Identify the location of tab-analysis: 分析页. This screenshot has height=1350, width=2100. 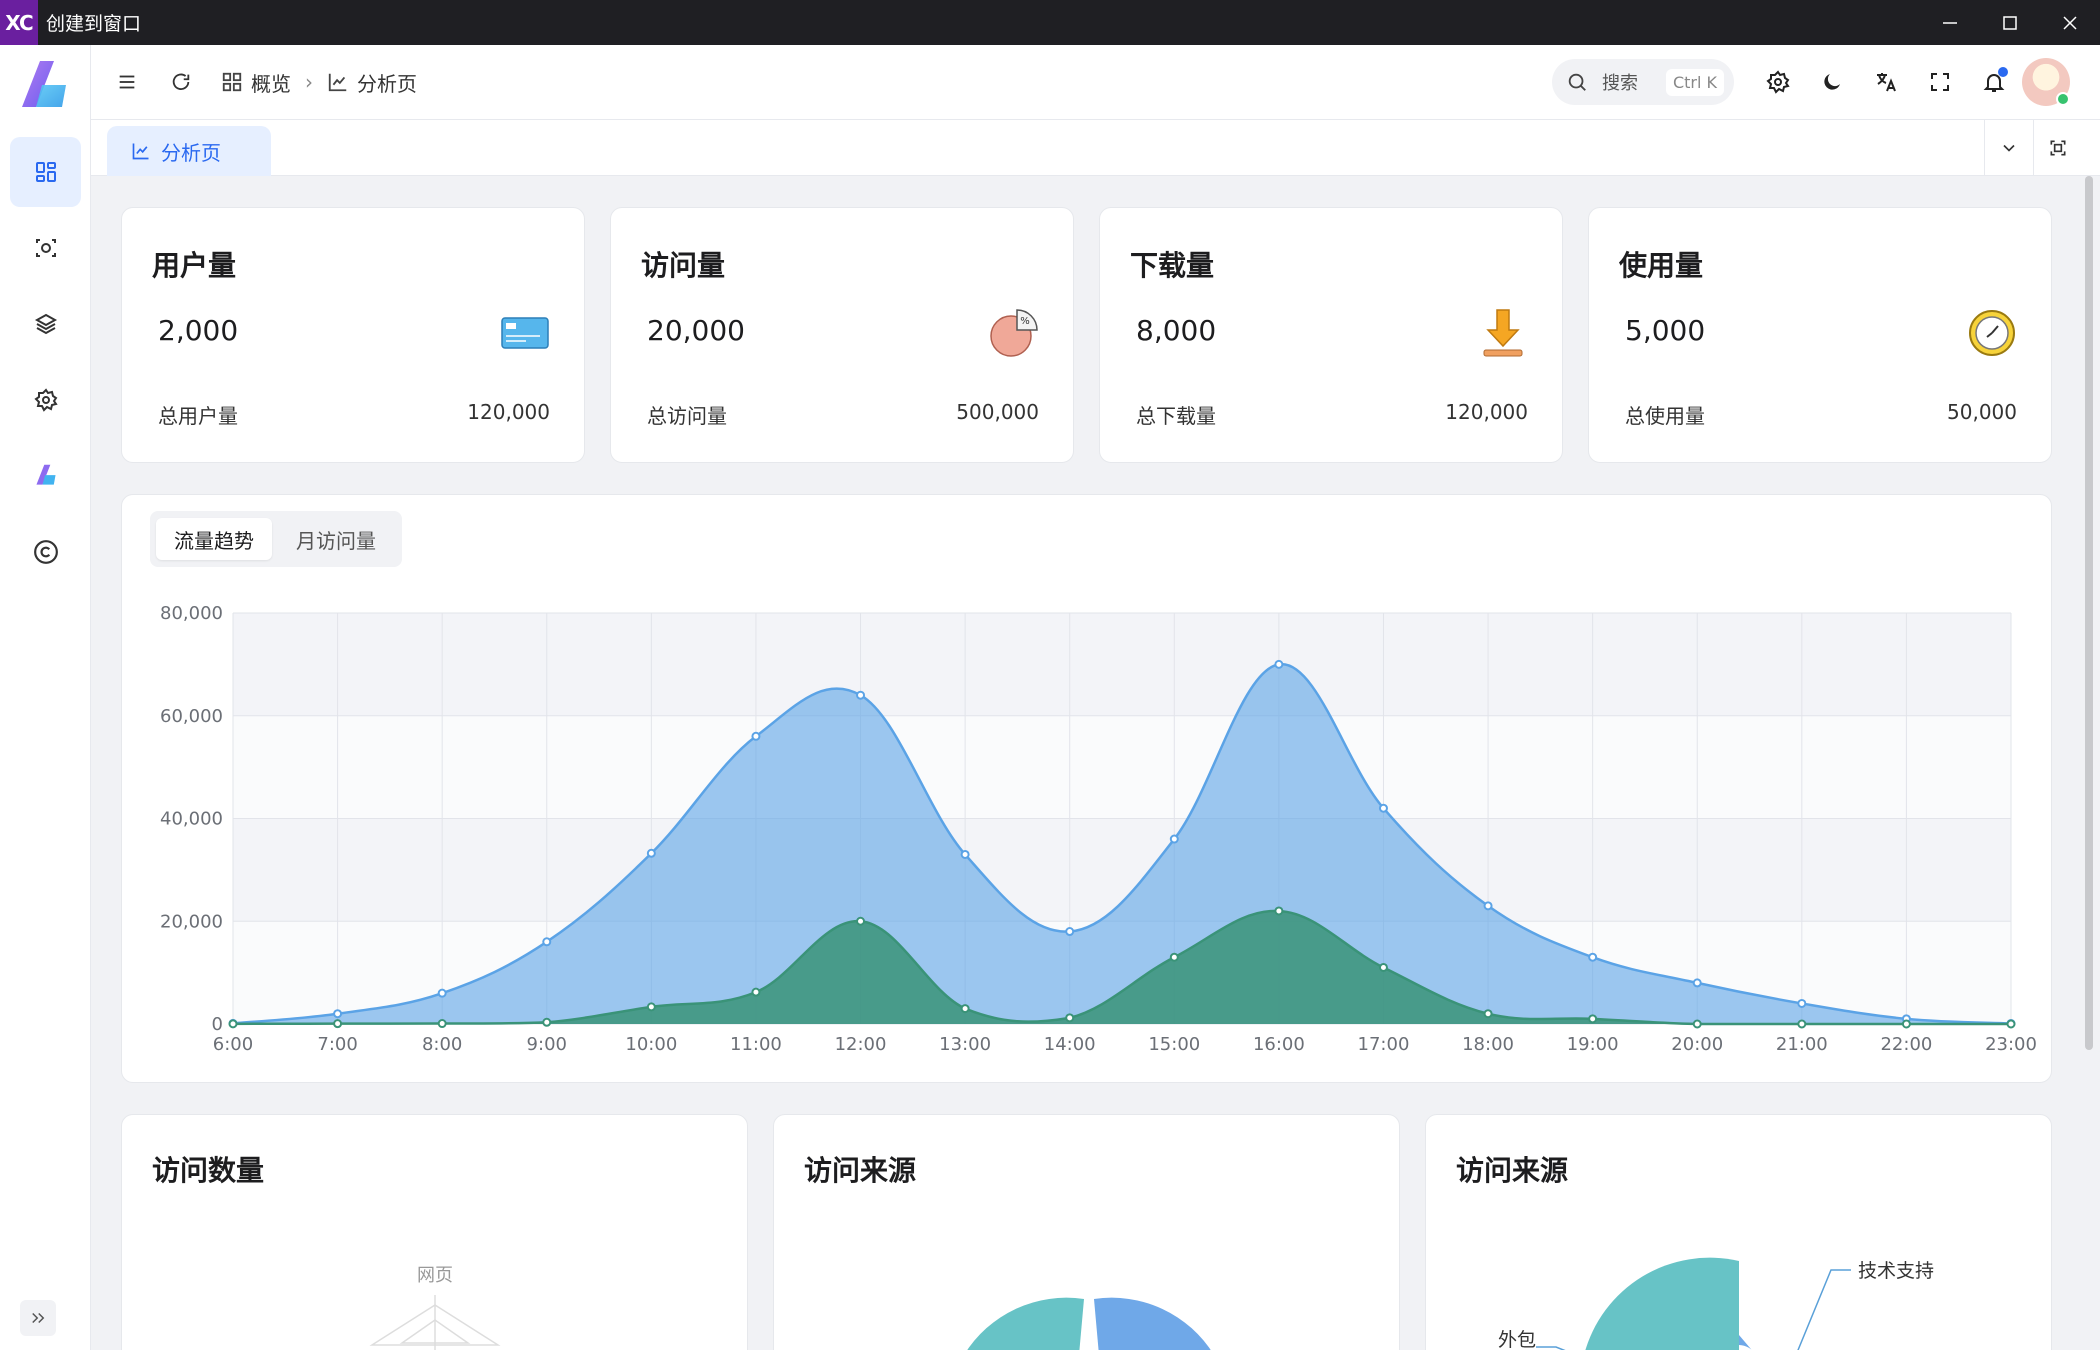
(189, 151).